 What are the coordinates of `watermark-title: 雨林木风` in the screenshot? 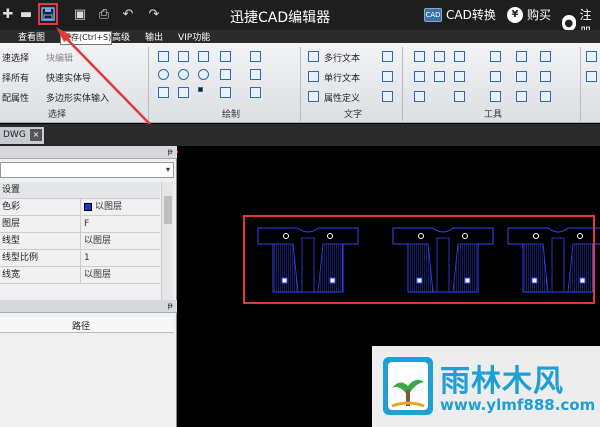 It's located at (502, 381).